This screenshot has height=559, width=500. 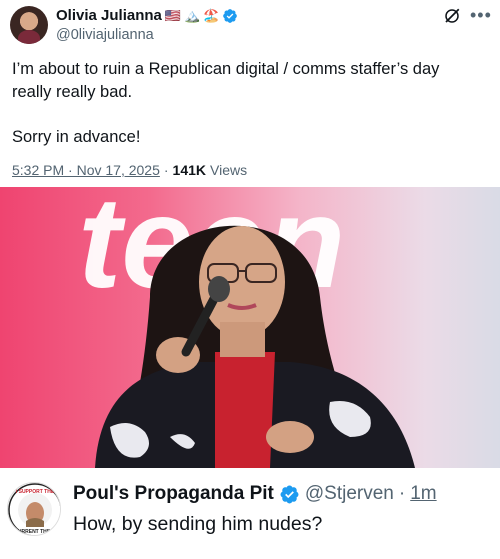 What do you see at coordinates (86, 170) in the screenshot?
I see `tweet-timestamp: 5:32 PM · Nov 17, 2025` at bounding box center [86, 170].